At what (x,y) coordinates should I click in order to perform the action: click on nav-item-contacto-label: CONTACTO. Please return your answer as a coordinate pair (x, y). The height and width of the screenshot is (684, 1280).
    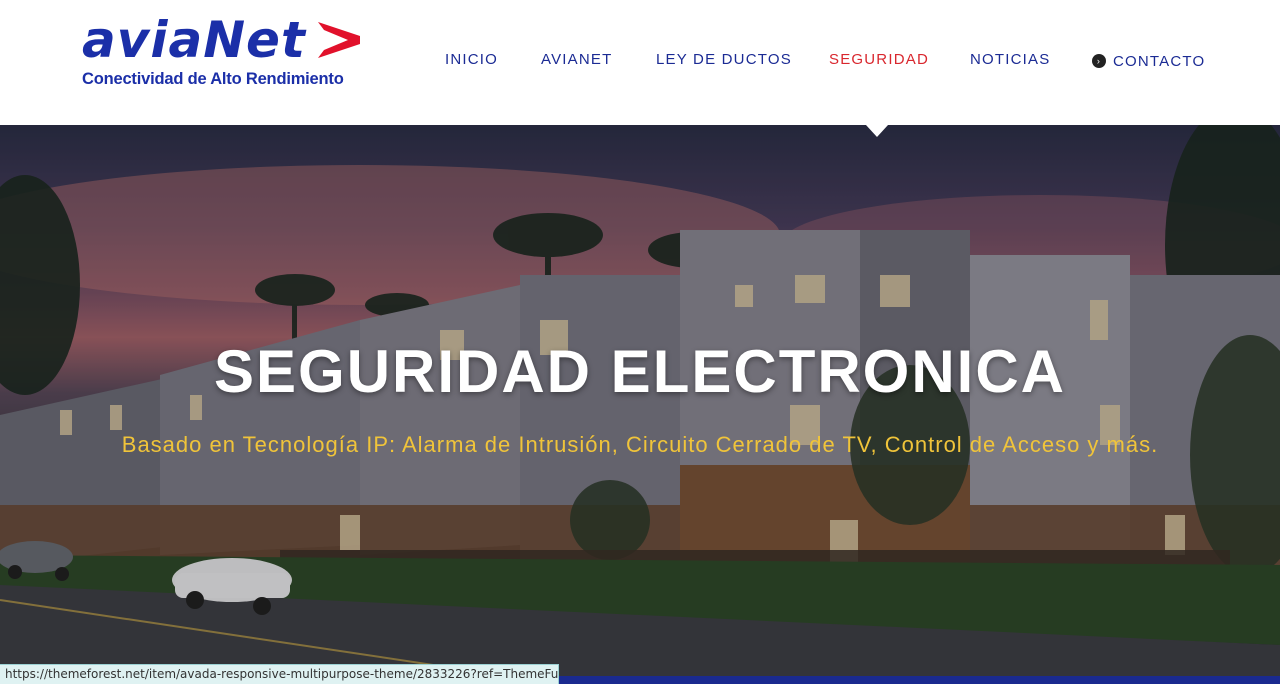
    Looking at the image, I should click on (1159, 61).